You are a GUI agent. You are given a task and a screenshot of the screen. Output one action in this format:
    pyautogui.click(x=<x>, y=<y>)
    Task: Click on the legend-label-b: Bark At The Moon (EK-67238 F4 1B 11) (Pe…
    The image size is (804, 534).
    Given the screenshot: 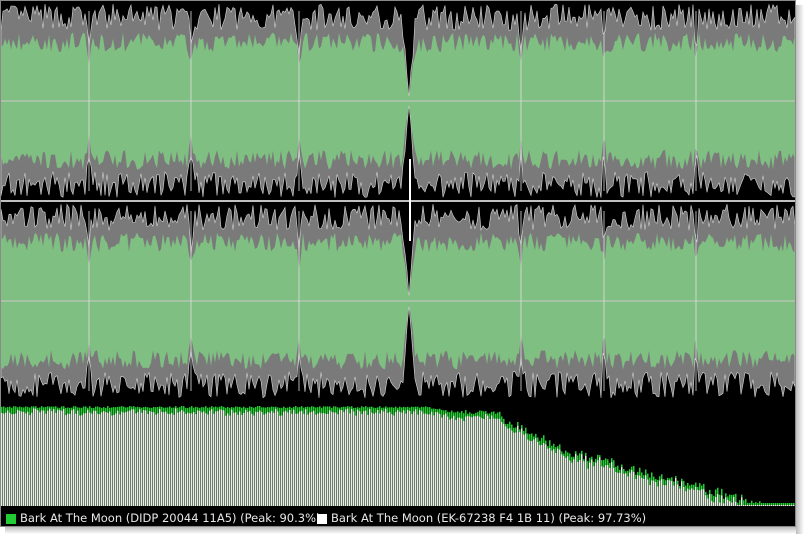 What is the action you would take?
    pyautogui.click(x=489, y=518)
    